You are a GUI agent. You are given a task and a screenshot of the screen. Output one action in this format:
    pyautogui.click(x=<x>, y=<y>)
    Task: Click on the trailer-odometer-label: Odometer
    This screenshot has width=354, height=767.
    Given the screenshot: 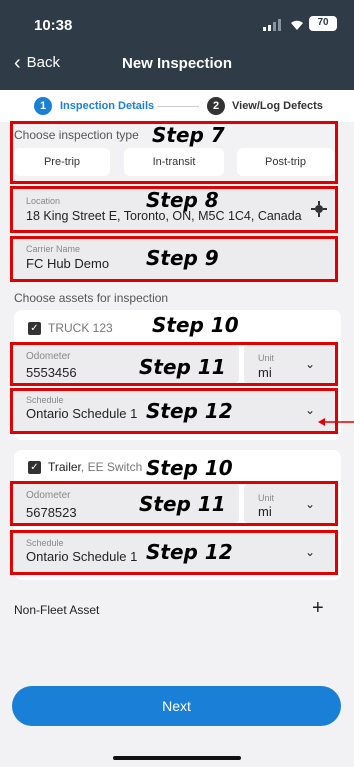 What is the action you would take?
    pyautogui.click(x=48, y=495)
    